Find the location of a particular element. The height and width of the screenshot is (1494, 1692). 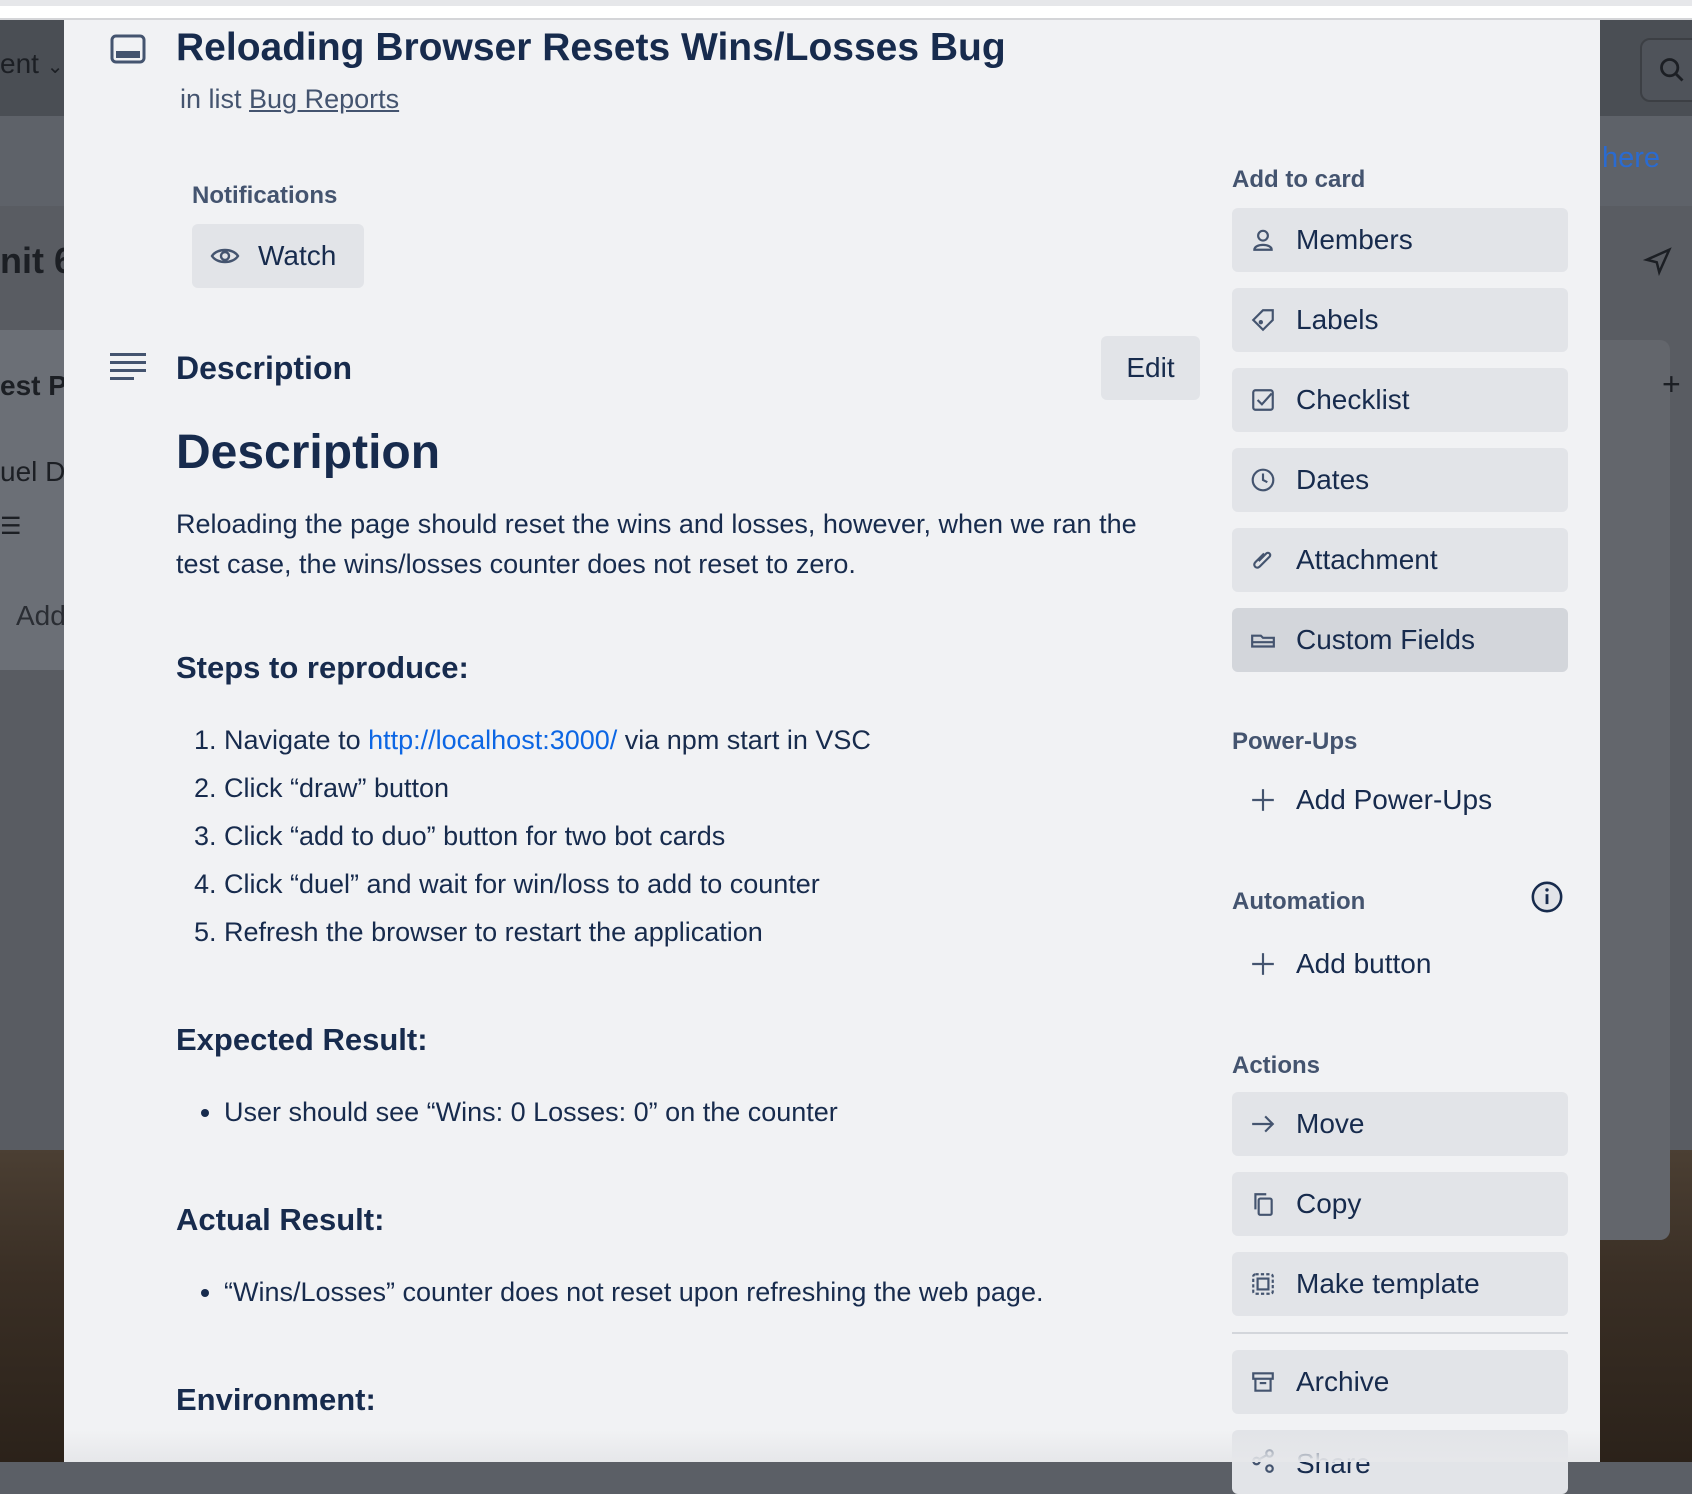

make-template-button: Make template is located at coordinates (1400, 1284).